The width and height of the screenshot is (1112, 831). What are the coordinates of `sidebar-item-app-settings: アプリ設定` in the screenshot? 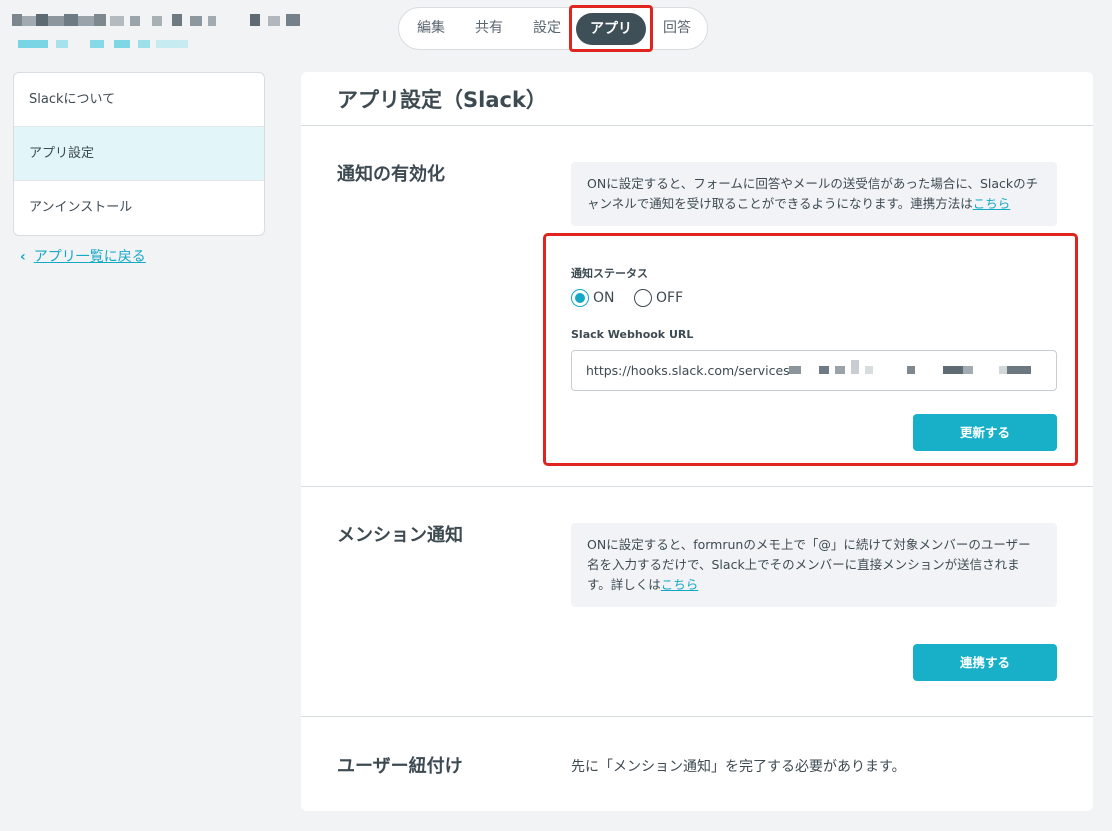 It's located at (139, 154).